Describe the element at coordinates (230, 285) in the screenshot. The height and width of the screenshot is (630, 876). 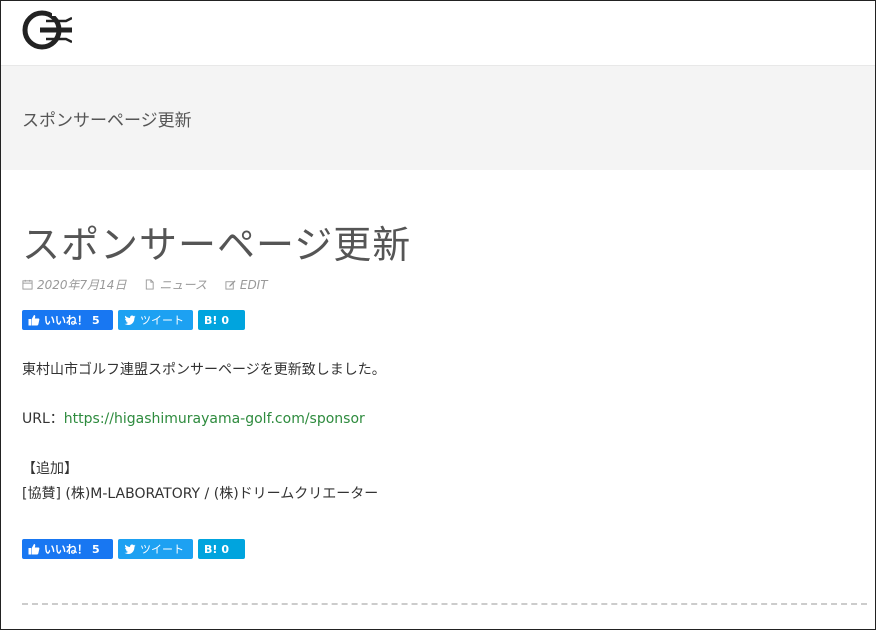
I see `edit-icon` at that location.